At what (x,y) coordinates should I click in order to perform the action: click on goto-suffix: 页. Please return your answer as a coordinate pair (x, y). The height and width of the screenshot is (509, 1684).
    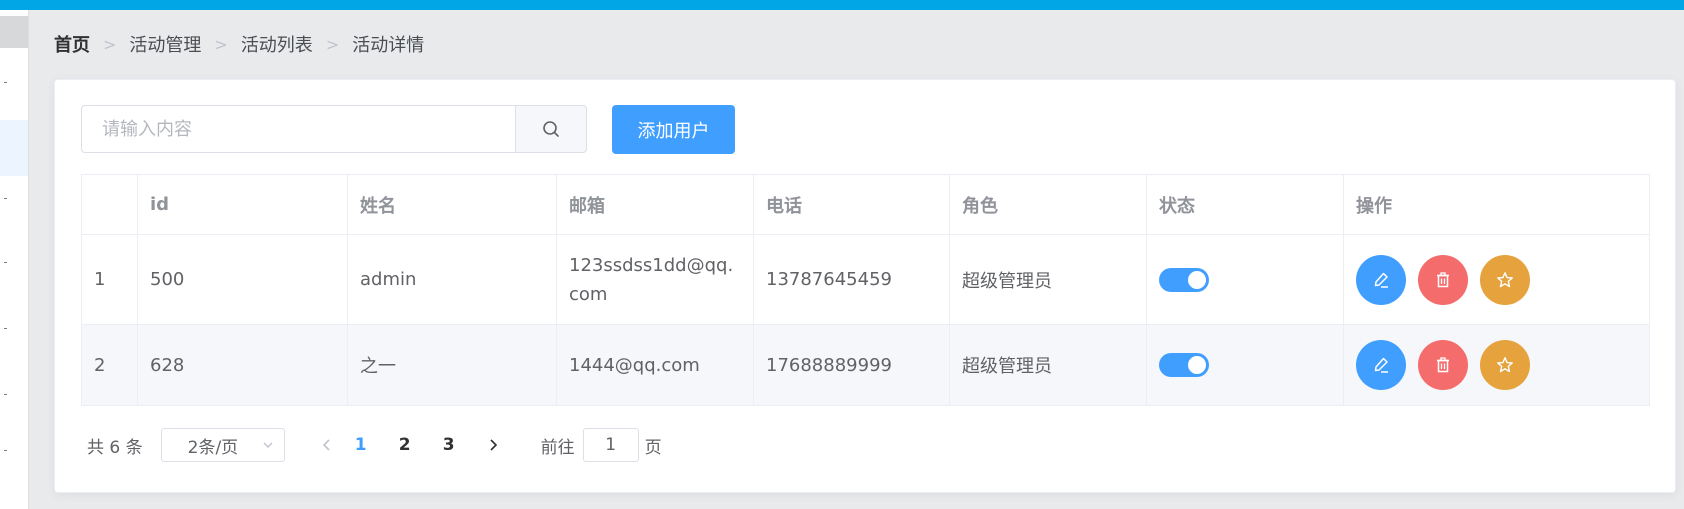
    Looking at the image, I should click on (653, 447).